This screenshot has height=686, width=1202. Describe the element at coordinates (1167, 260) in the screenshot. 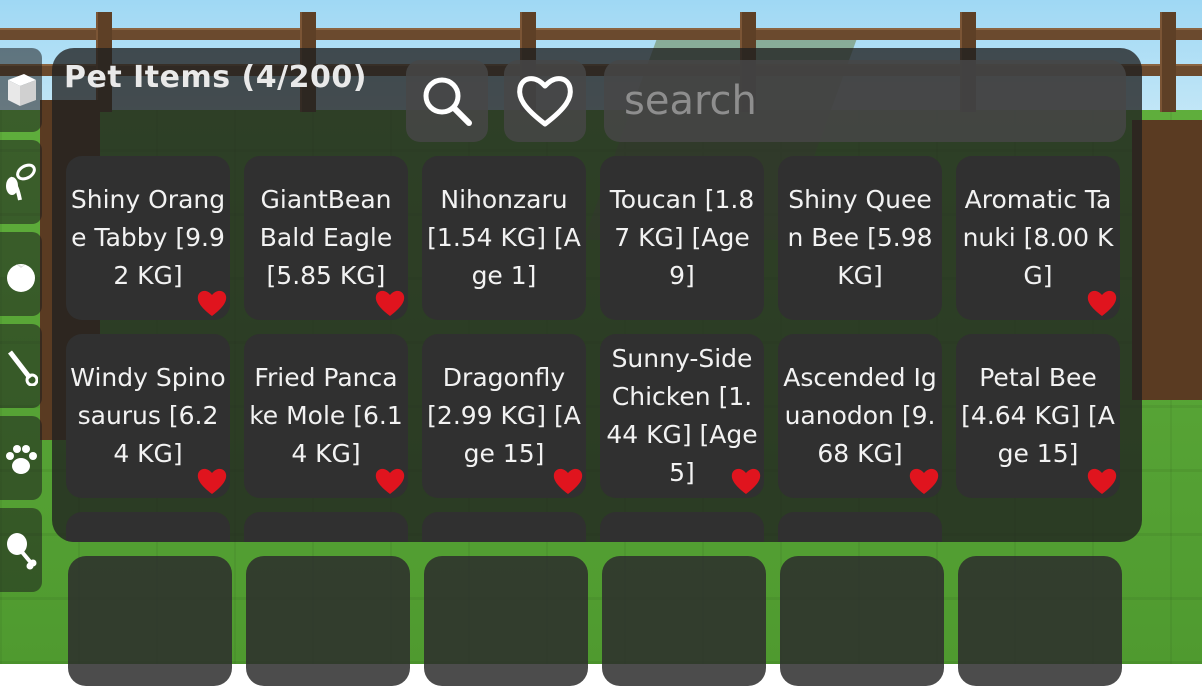

I see `wooden-pen-wall` at that location.